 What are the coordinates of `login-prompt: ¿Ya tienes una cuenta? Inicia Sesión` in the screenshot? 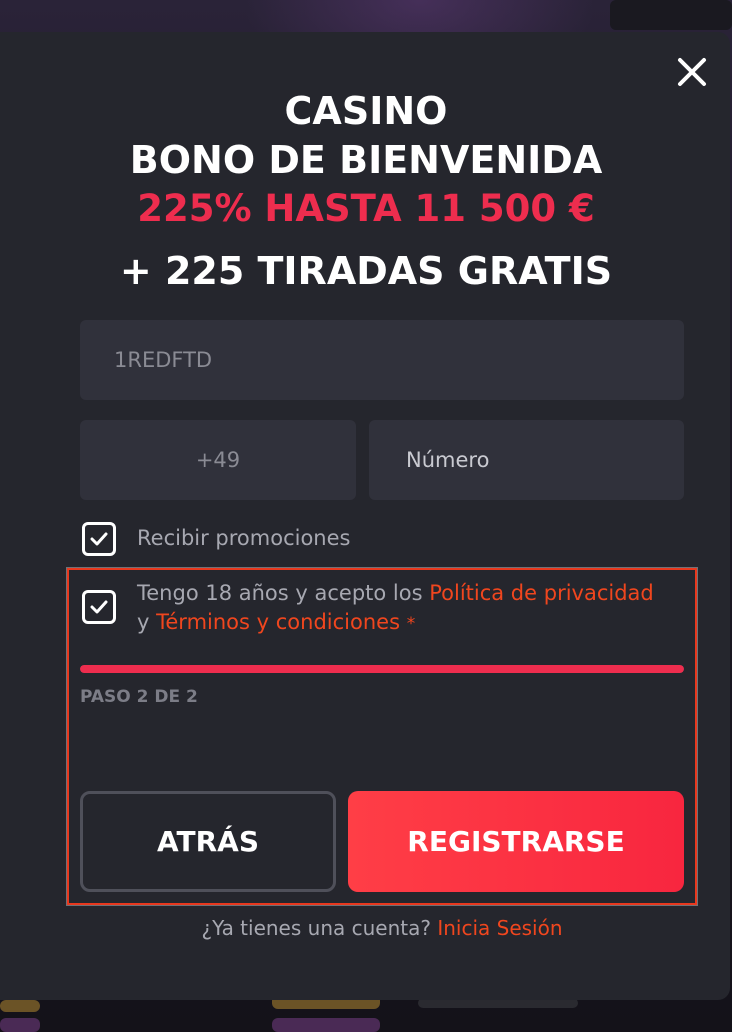 It's located at (366, 928).